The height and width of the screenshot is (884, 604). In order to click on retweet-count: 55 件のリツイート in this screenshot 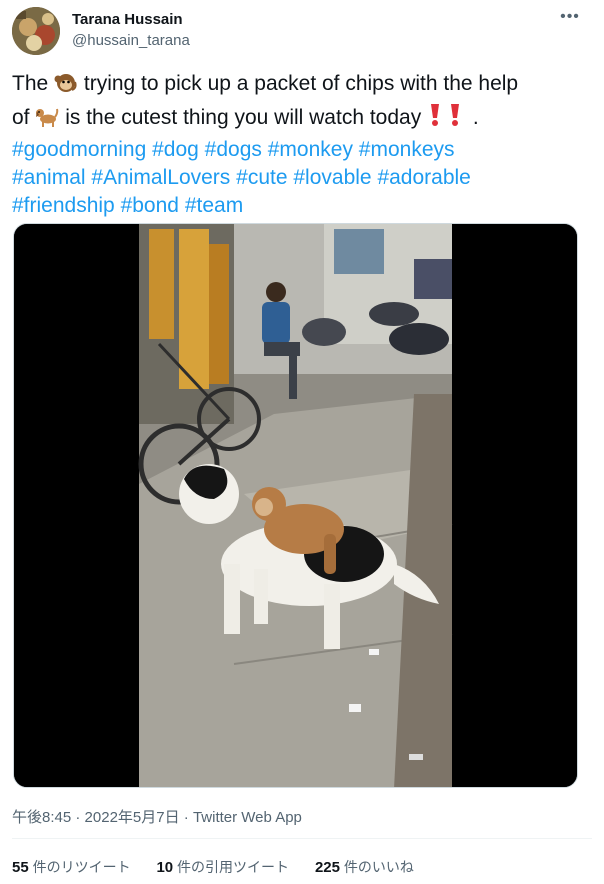, I will do `click(71, 867)`.